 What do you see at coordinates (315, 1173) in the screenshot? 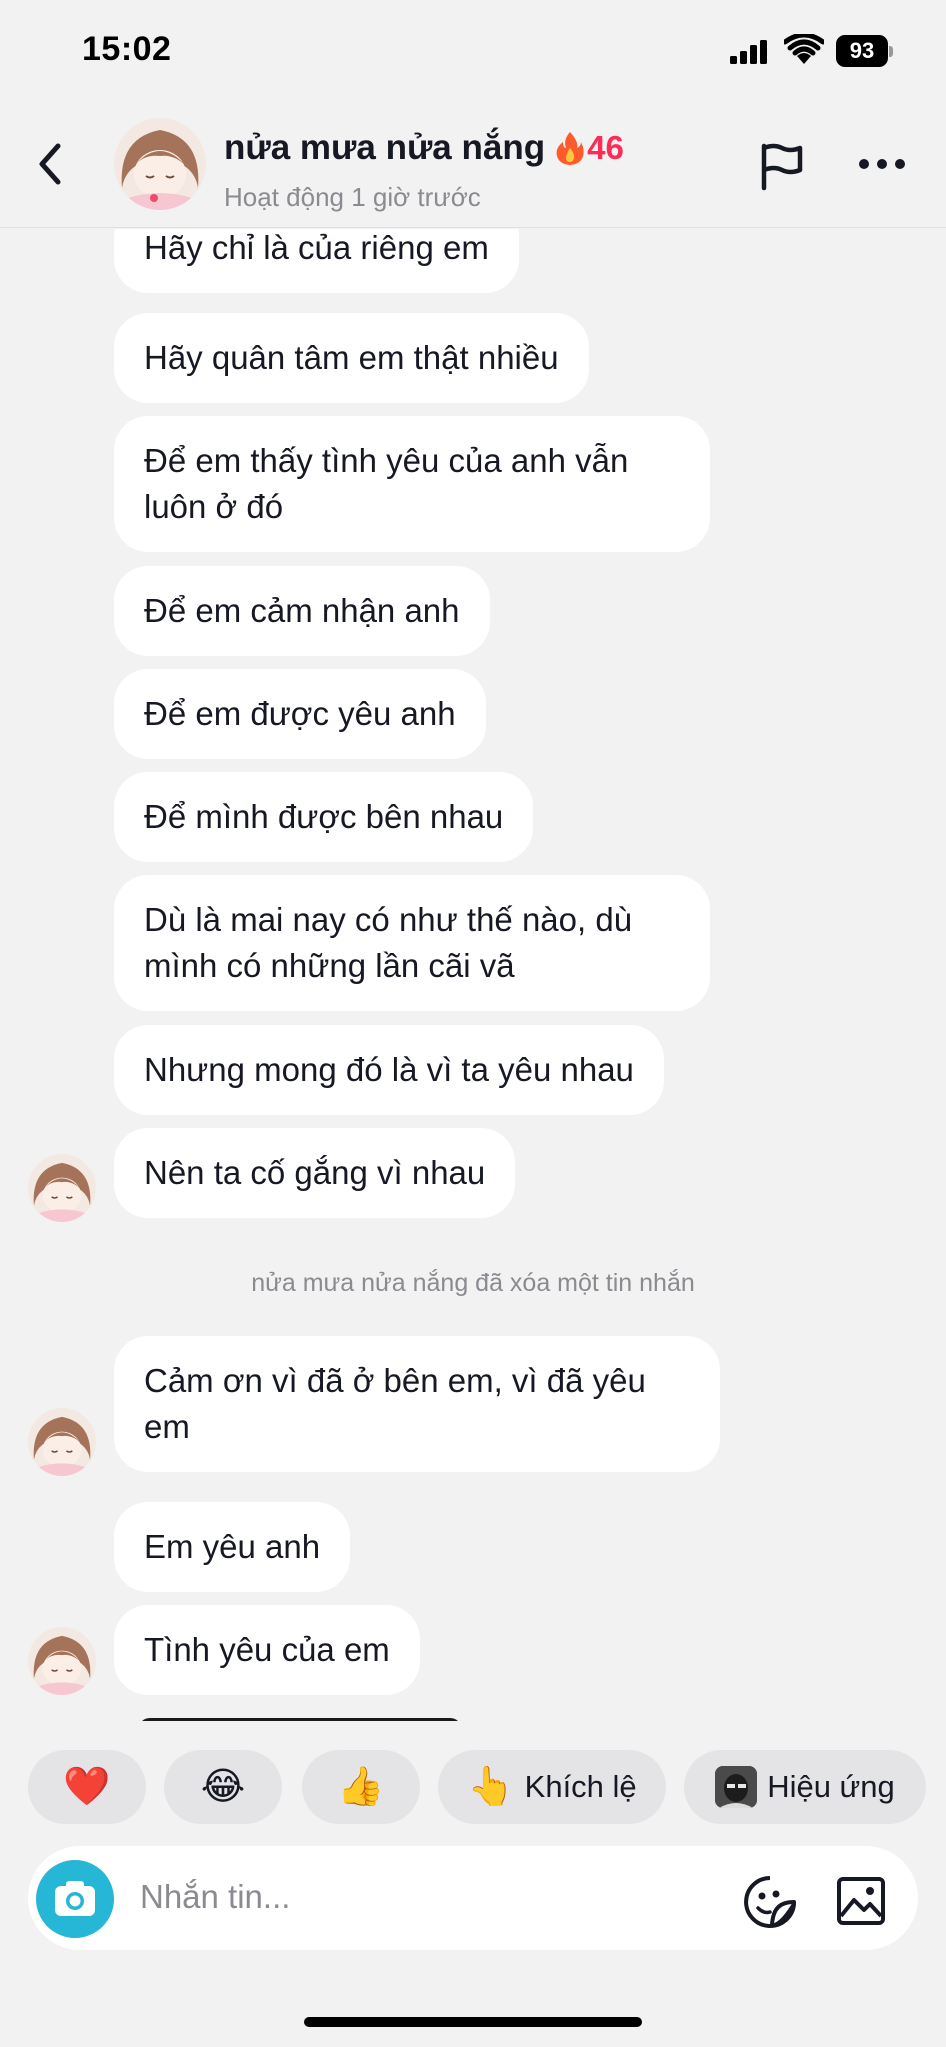
I see `message-bubble: Nên ta cố gắng vì nhau` at bounding box center [315, 1173].